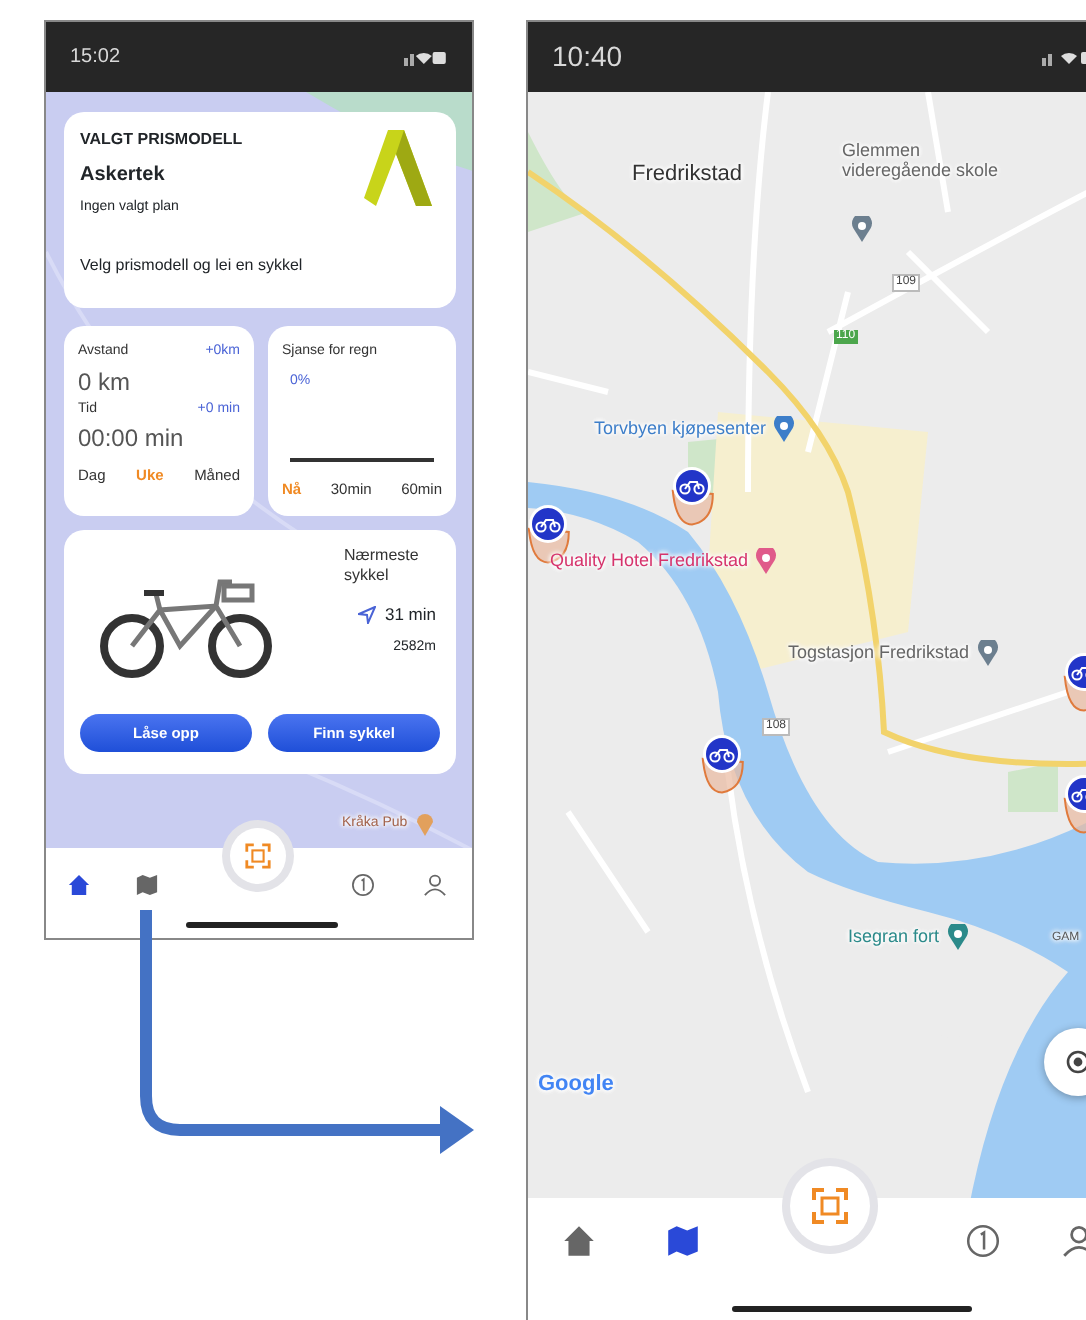 The height and width of the screenshot is (1320, 1086). What do you see at coordinates (162, 140) in the screenshot?
I see `card-heading: VALGT PRISMODELL` at bounding box center [162, 140].